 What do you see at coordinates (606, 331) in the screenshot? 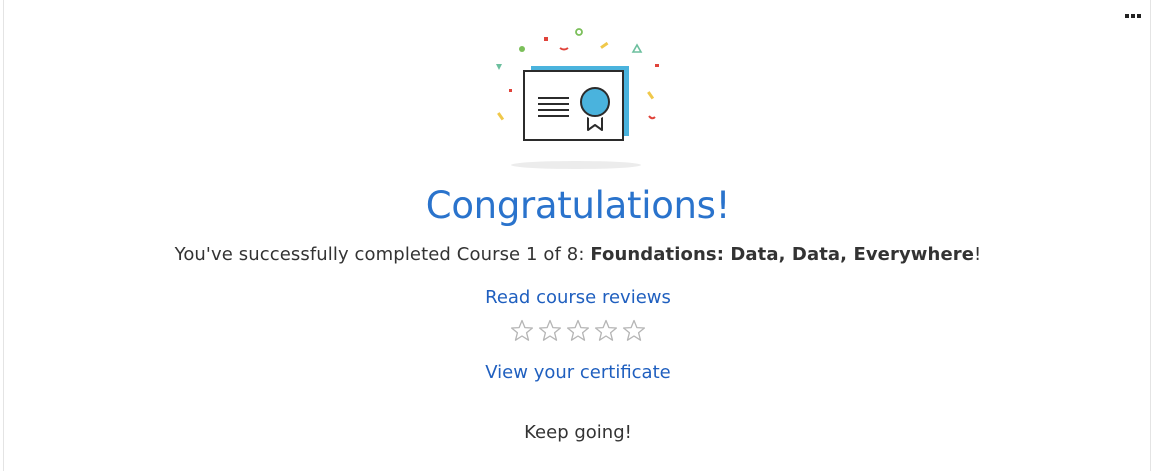
I see `star-4-icon` at bounding box center [606, 331].